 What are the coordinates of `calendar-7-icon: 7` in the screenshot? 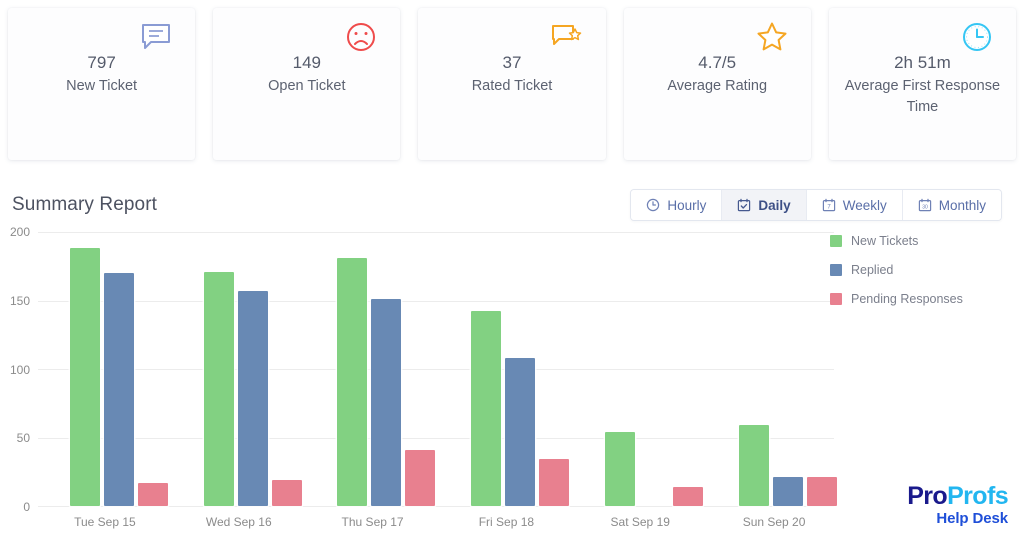 It's located at (829, 205).